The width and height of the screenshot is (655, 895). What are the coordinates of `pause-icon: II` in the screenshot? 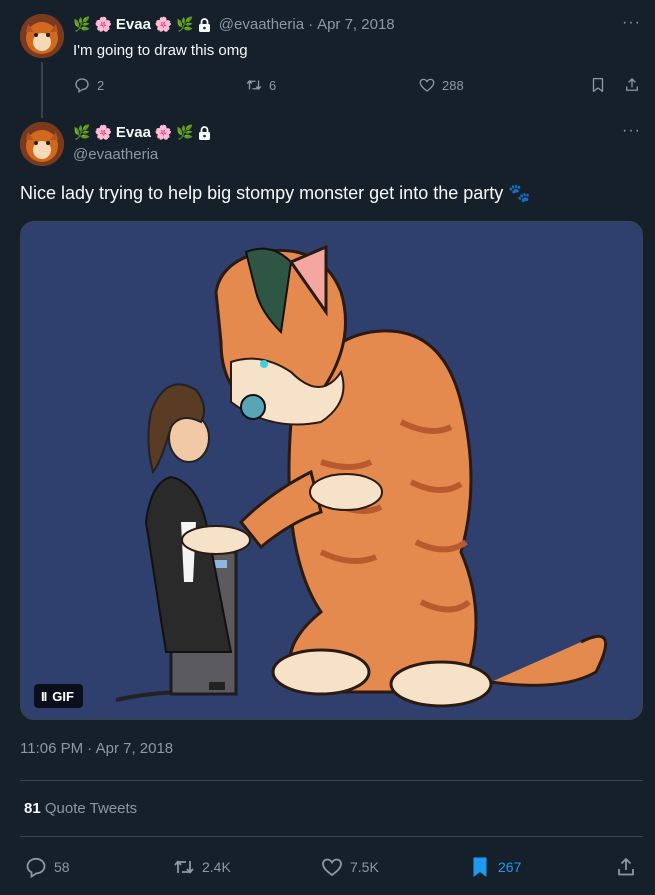 It's located at (44, 696).